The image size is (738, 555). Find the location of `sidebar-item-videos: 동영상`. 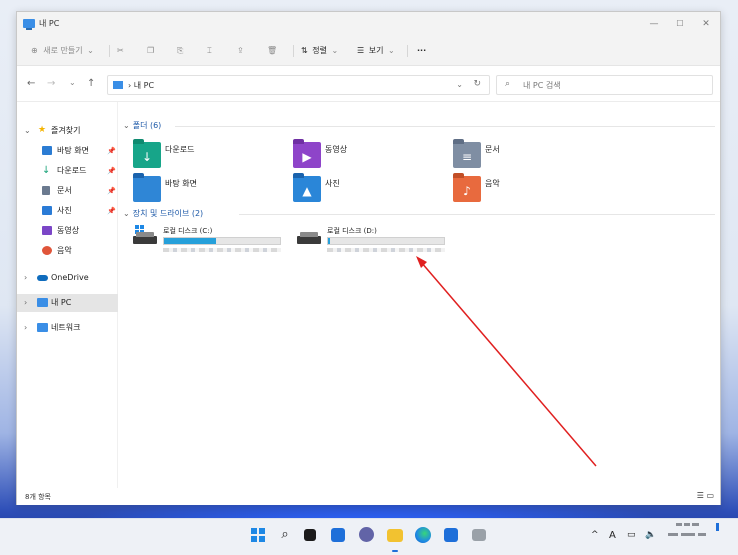

sidebar-item-videos: 동영상 is located at coordinates (67, 231).